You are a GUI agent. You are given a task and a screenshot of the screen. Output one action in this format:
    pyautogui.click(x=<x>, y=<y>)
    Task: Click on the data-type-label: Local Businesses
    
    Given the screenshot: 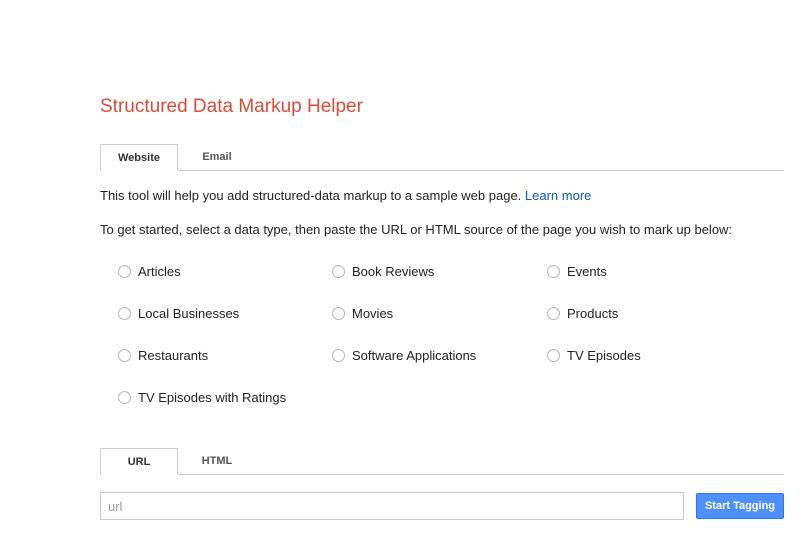 What is the action you would take?
    pyautogui.click(x=189, y=313)
    